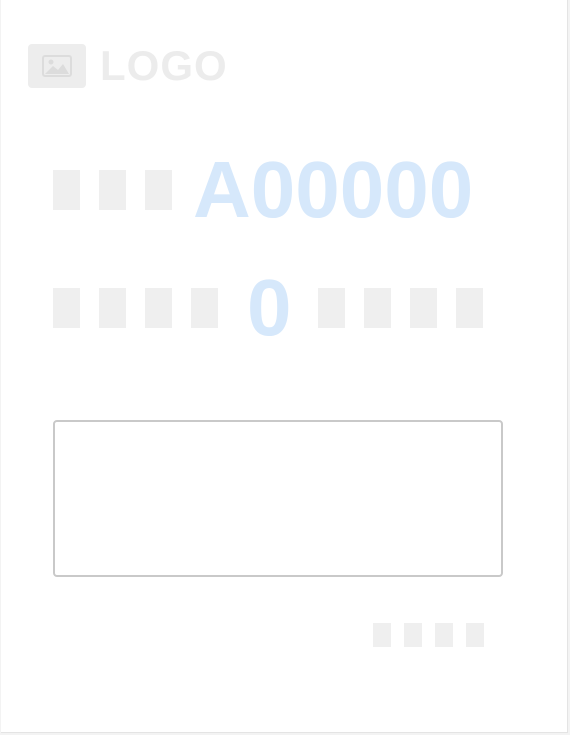 The width and height of the screenshot is (570, 735). Describe the element at coordinates (428, 635) in the screenshot. I see `footer-placeholder-row` at that location.